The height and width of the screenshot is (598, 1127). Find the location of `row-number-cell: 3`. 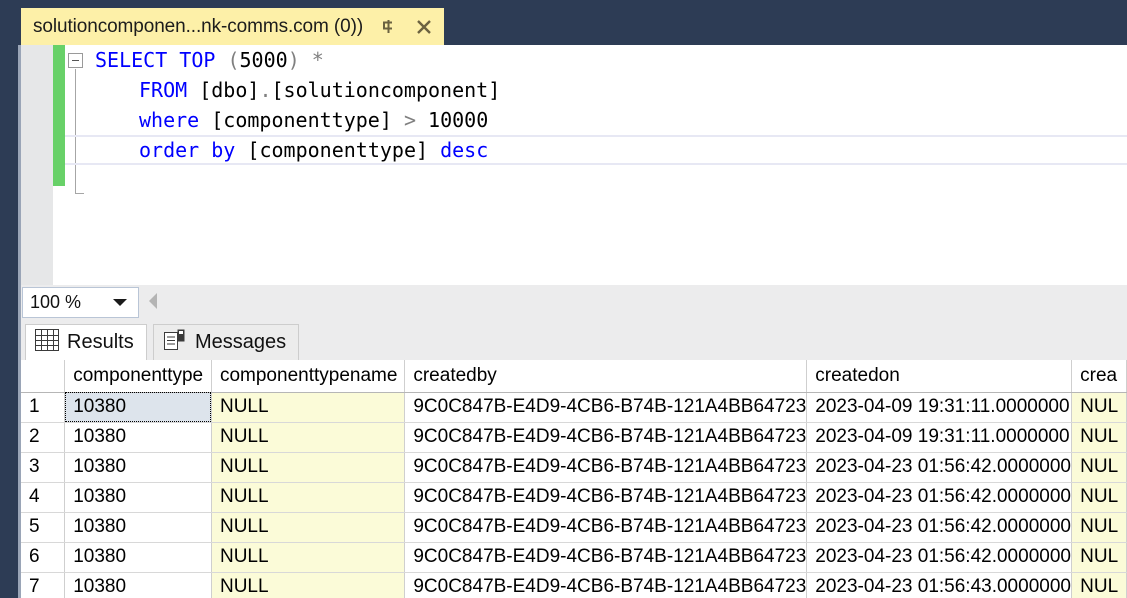

row-number-cell: 3 is located at coordinates (43, 467).